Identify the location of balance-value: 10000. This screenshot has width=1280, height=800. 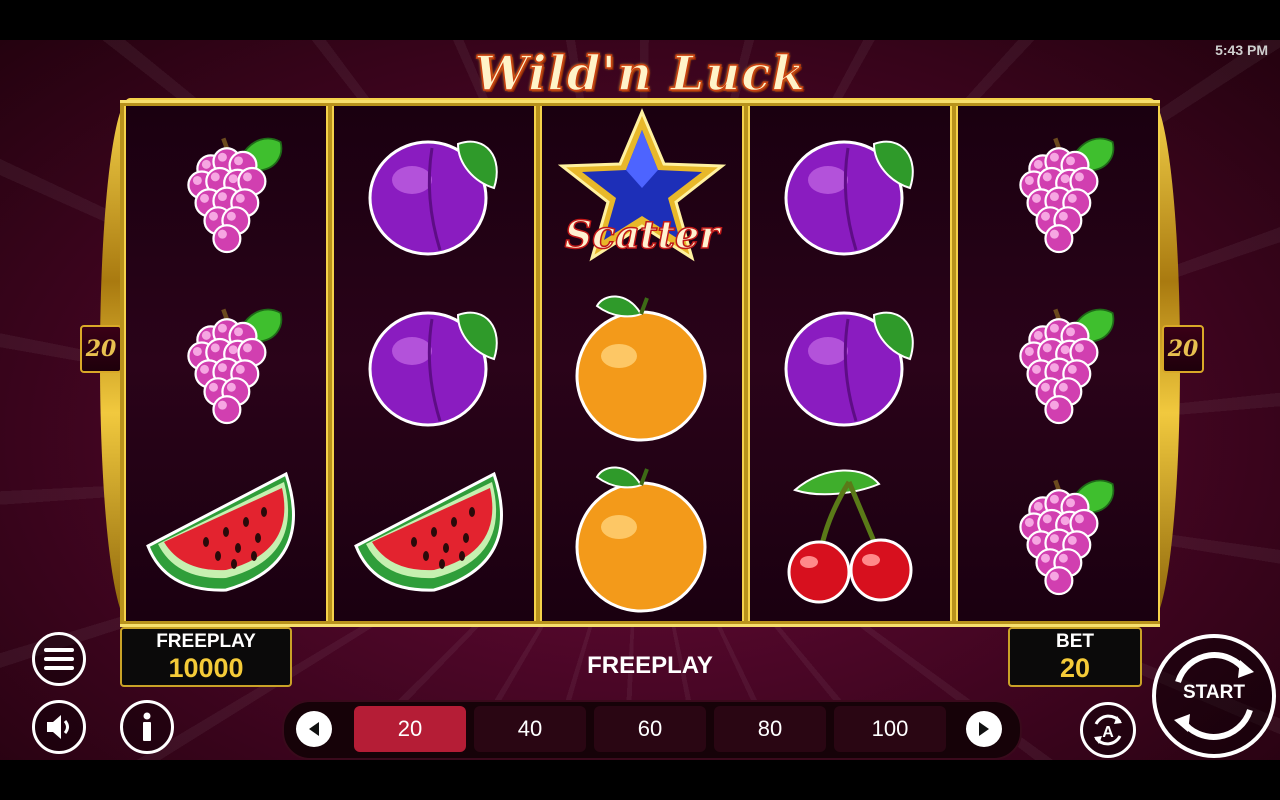
(206, 668).